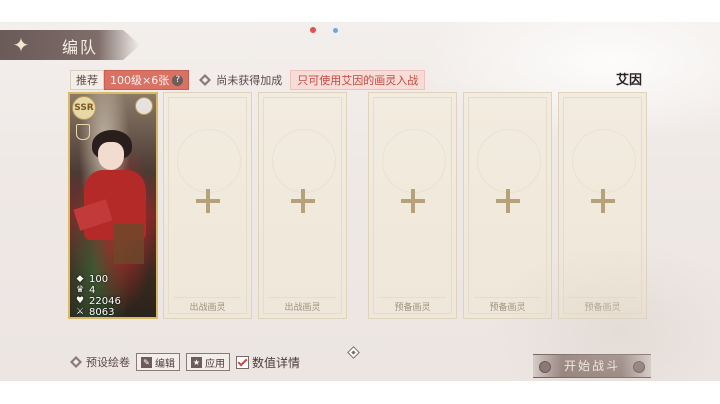  Describe the element at coordinates (144, 106) in the screenshot. I see `element-icon` at that location.